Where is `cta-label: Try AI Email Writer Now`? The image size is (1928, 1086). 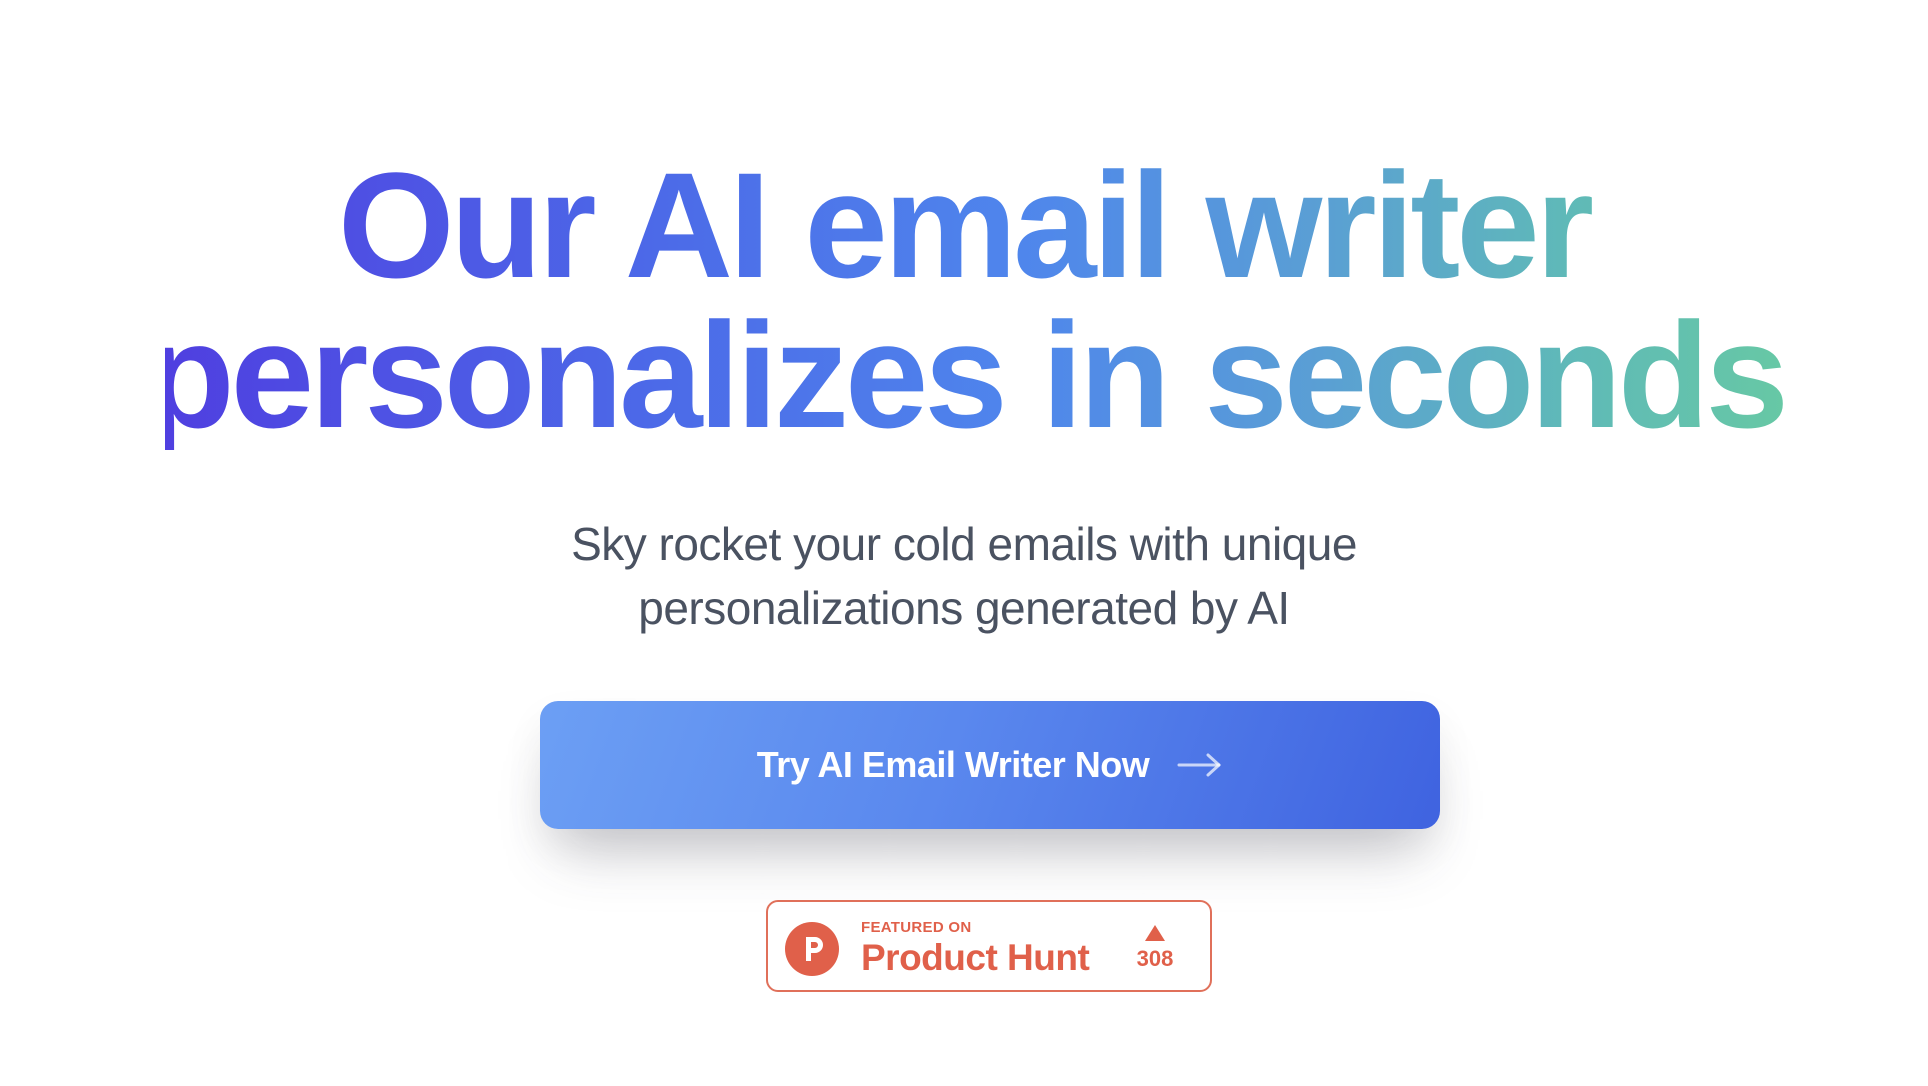
cta-label: Try AI Email Writer Now is located at coordinates (953, 764).